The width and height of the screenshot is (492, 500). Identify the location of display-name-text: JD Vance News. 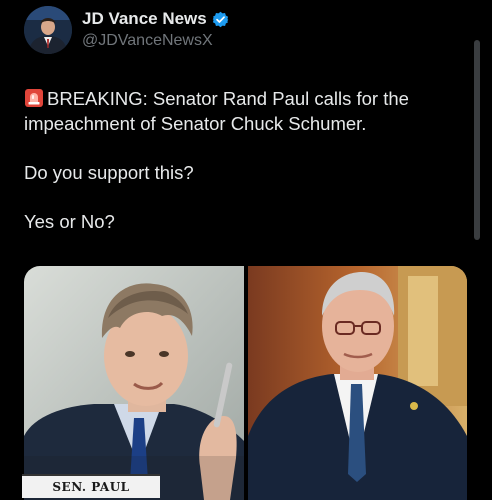
(144, 18).